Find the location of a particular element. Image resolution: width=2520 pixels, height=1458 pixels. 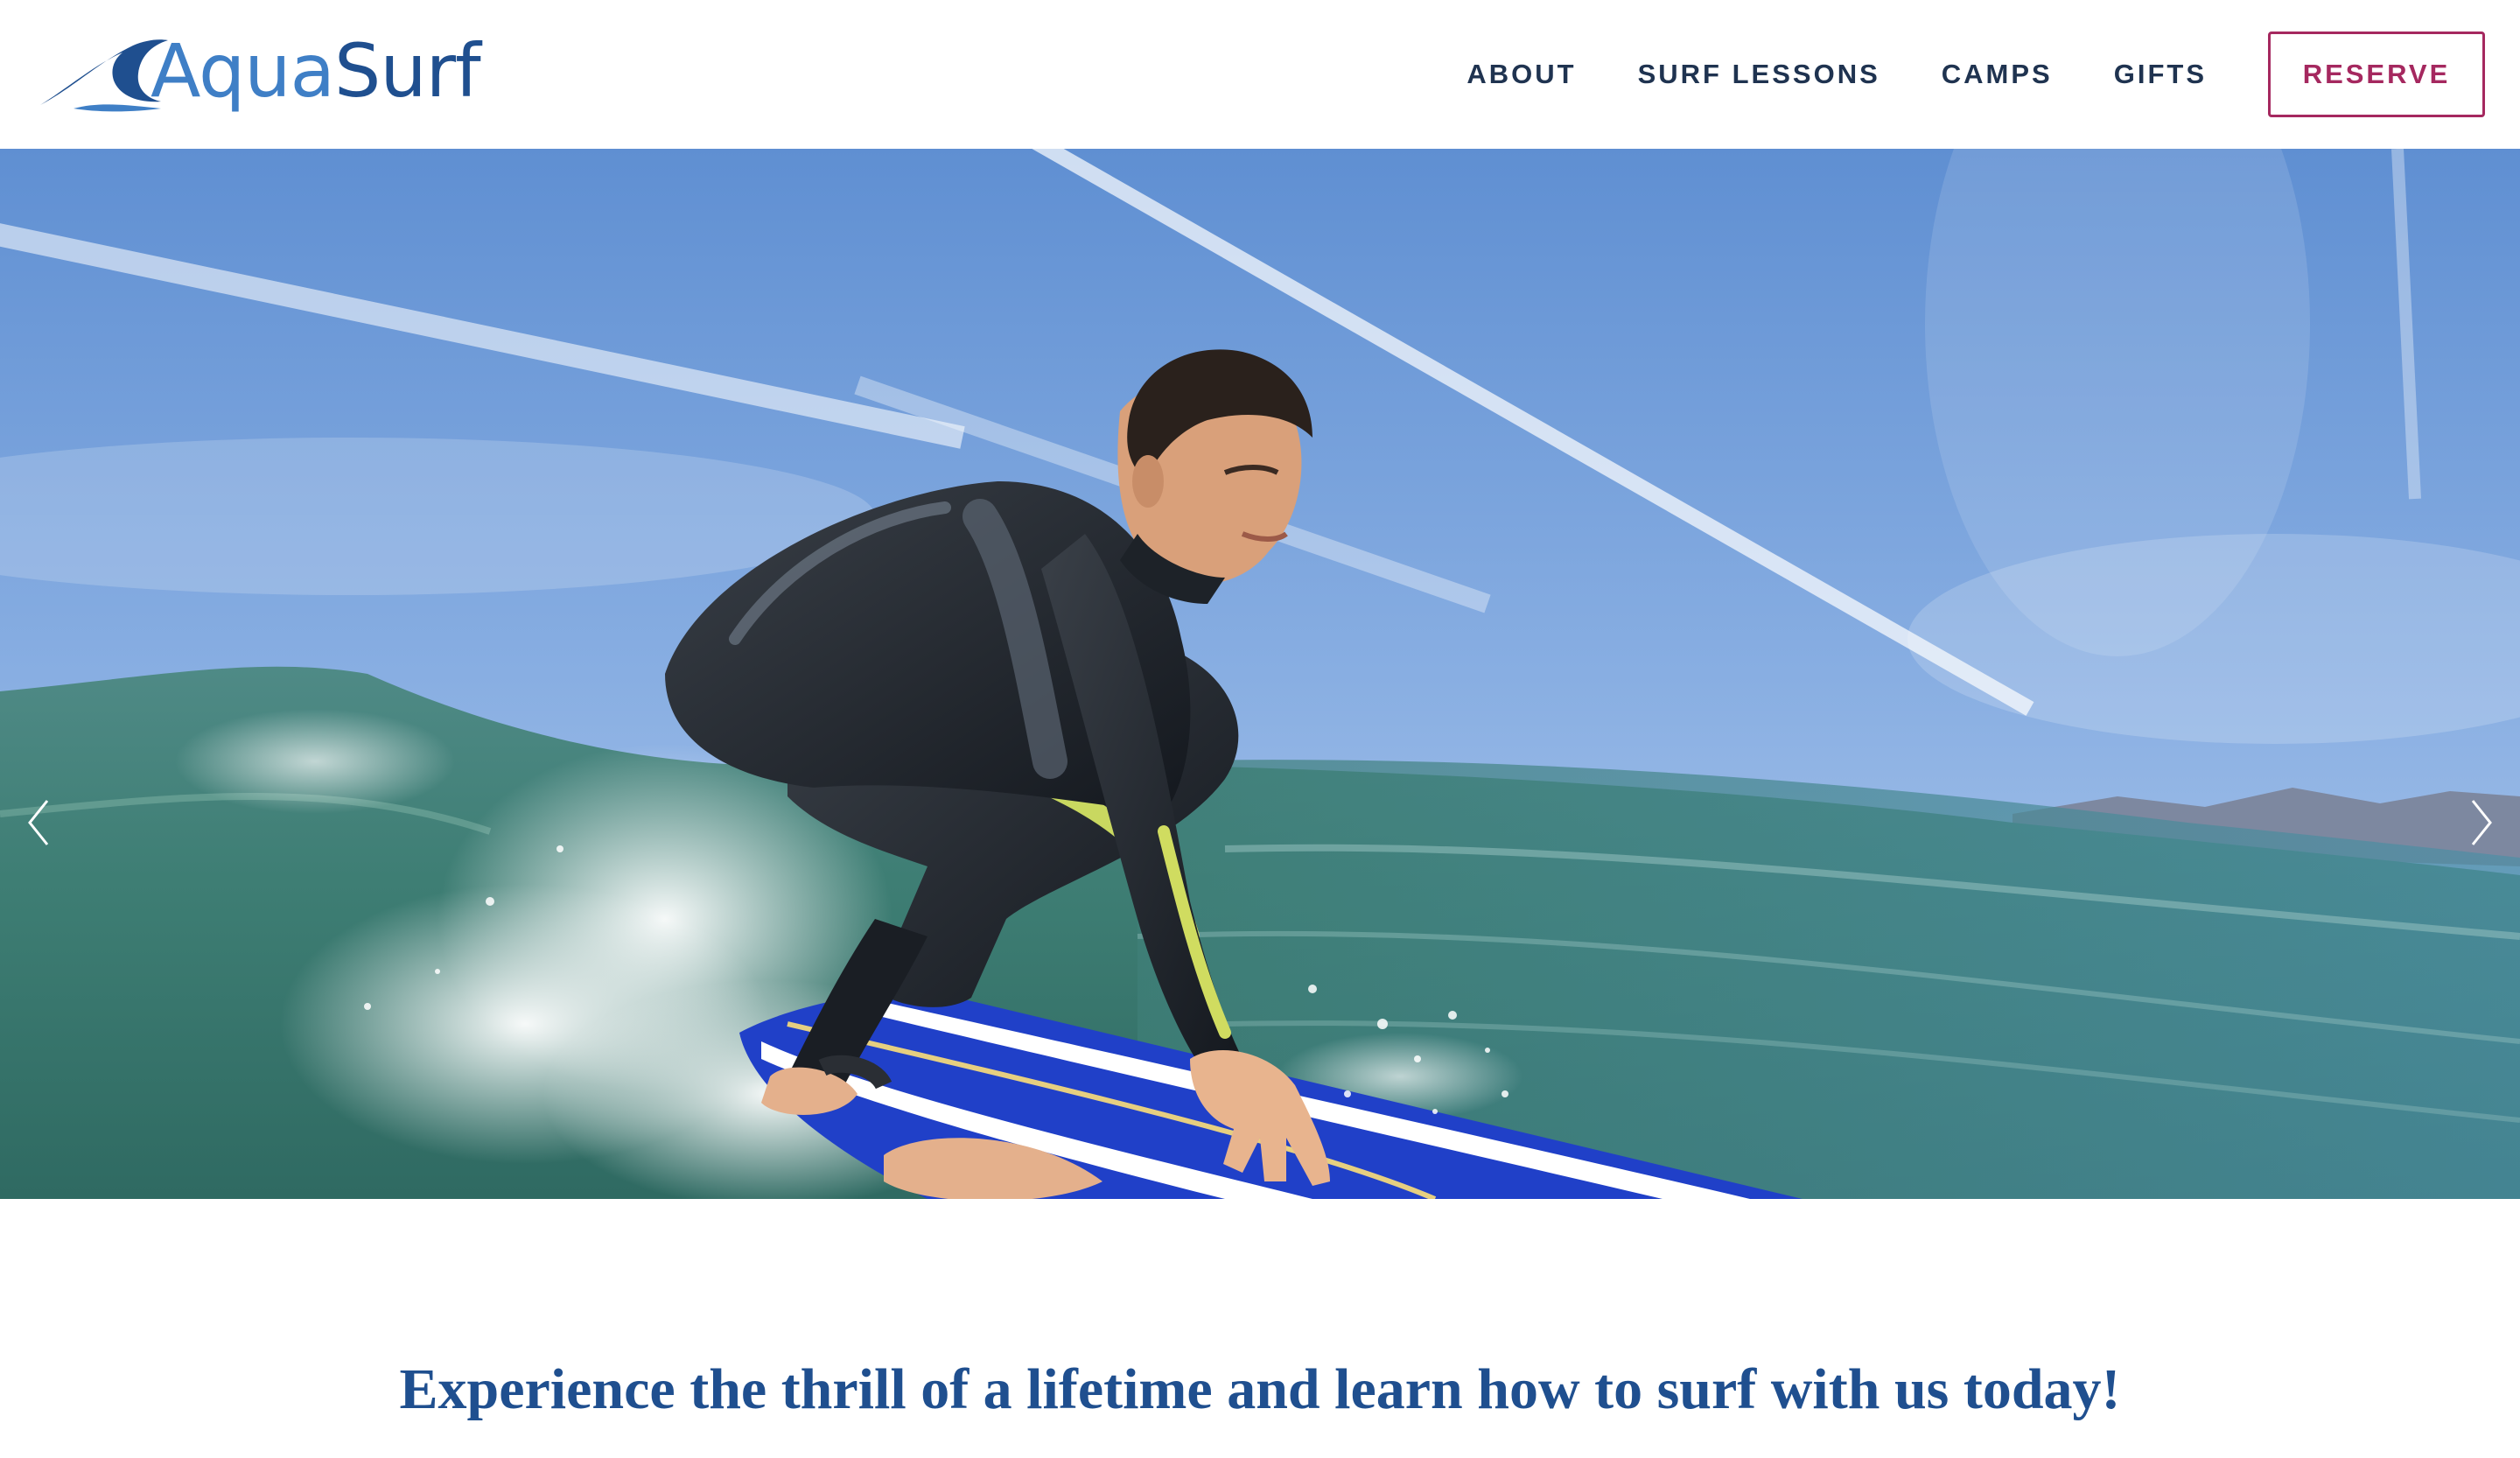

logo-text-aqua: Aqua is located at coordinates (242, 71).